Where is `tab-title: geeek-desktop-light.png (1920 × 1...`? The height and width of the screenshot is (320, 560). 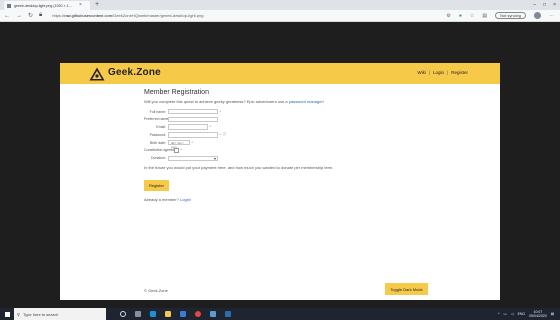
tab-title: geeek-desktop-light.png (1920 × 1... is located at coordinates (43, 5).